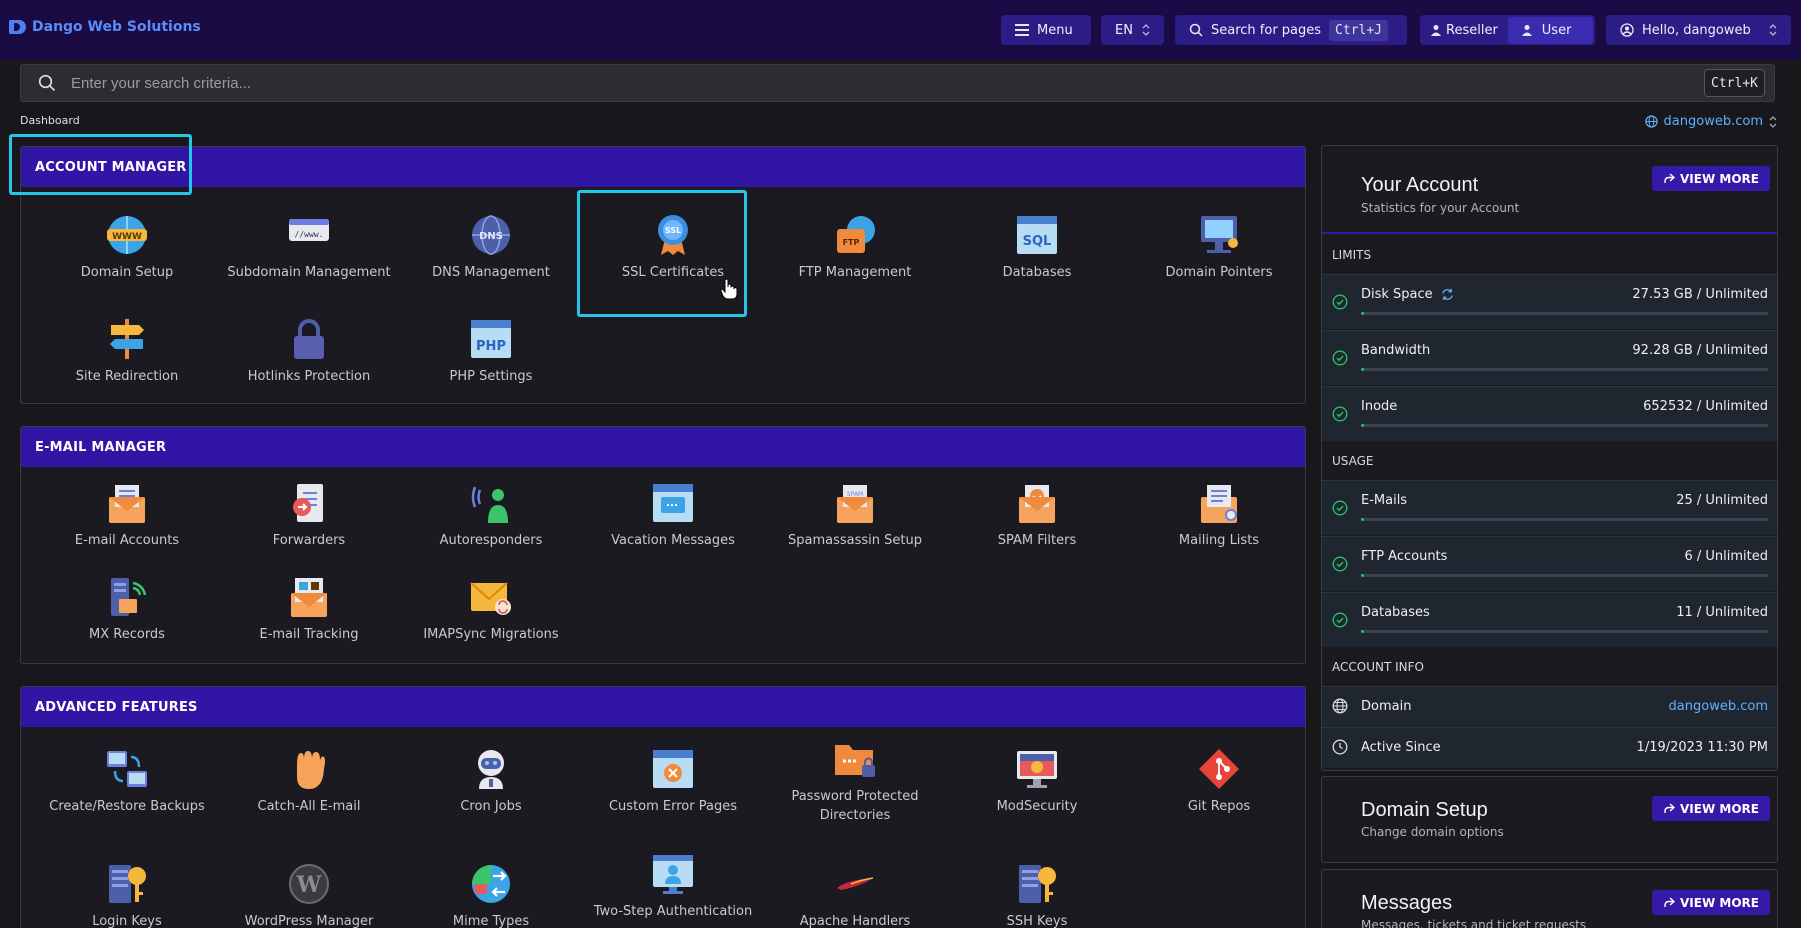 The width and height of the screenshot is (1801, 928). Describe the element at coordinates (1722, 612) in the screenshot. I see `usage-value: 11 / Unlimited` at that location.